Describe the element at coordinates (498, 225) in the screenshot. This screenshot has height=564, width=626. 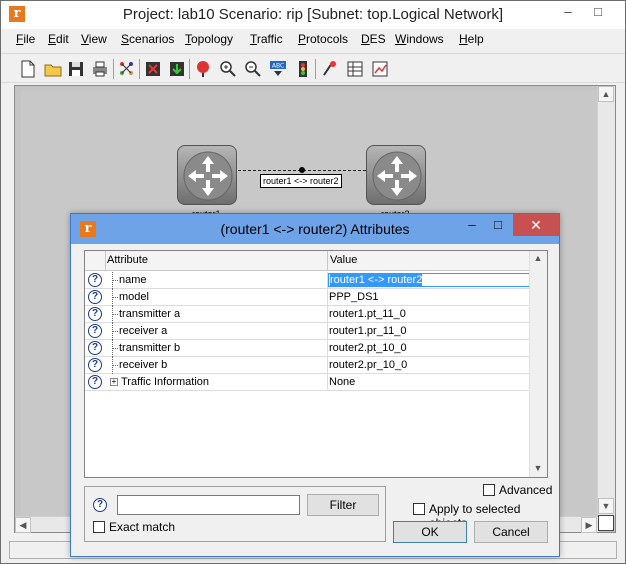
I see `dialog-maximize-button: □` at that location.